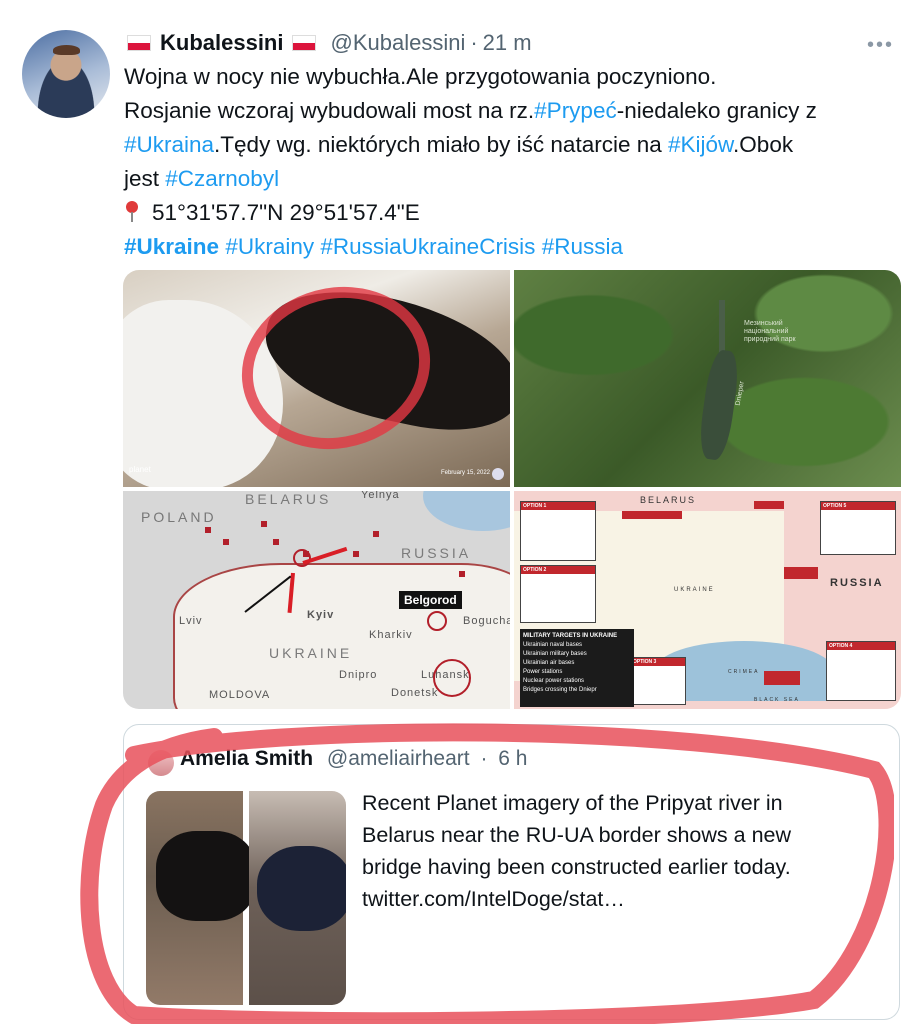  What do you see at coordinates (558, 506) in the screenshot?
I see `option-1-header: OPTION 1` at bounding box center [558, 506].